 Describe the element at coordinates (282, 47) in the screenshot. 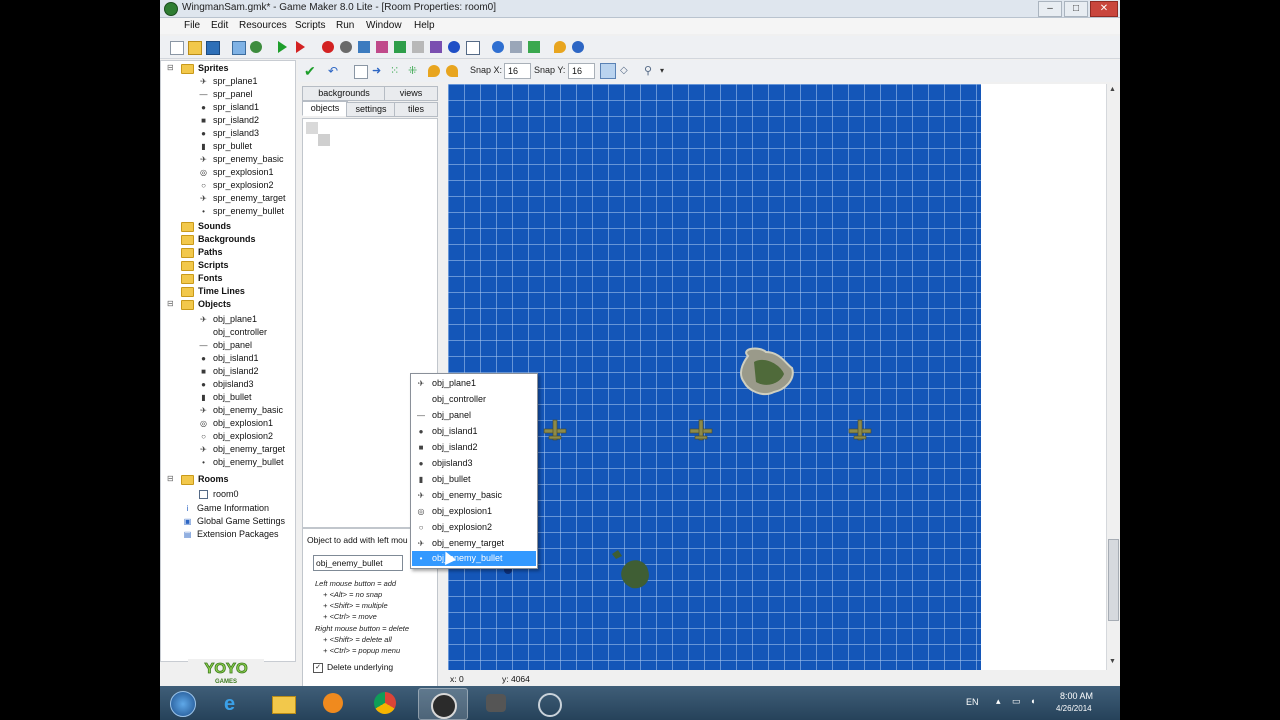

I see `run-icon` at that location.